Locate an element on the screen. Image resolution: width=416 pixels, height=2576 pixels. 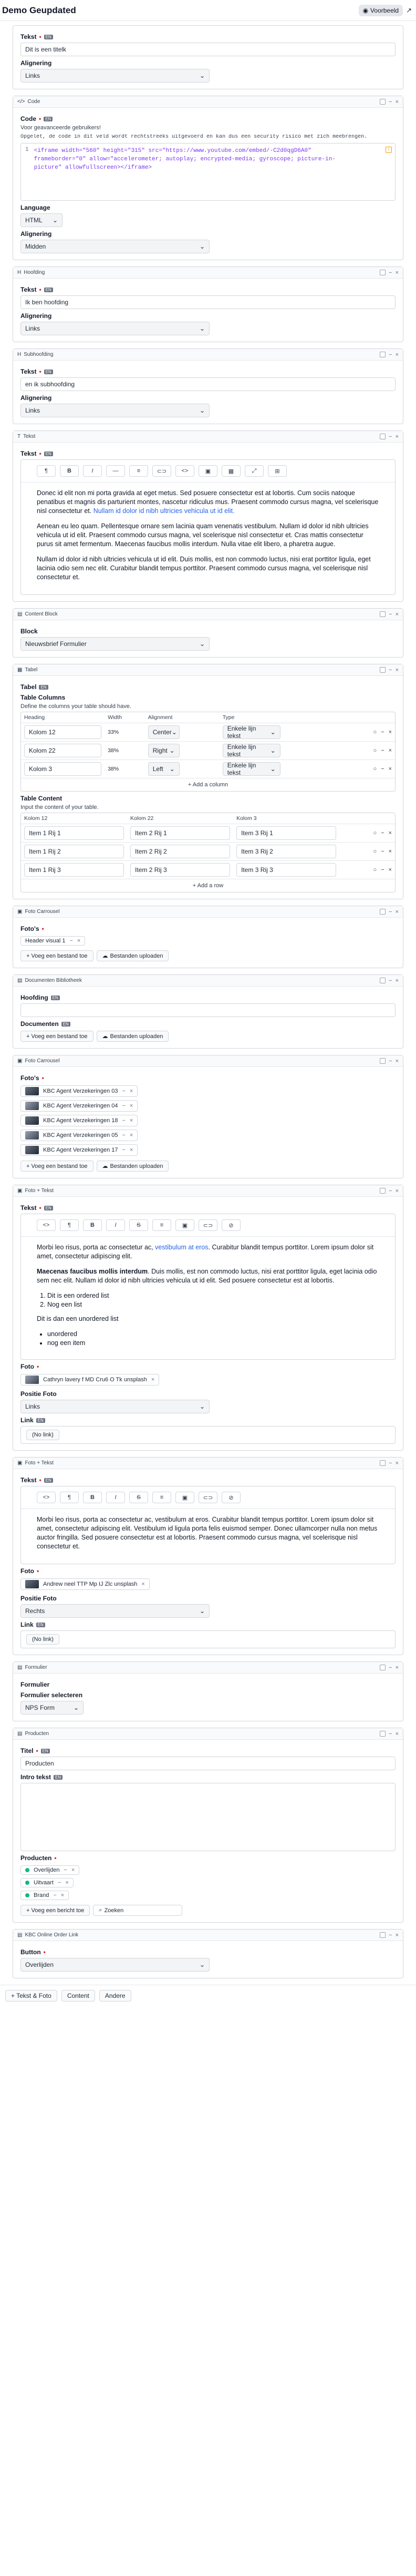
tekst-input: Dit is een titelk is located at coordinates (208, 49).